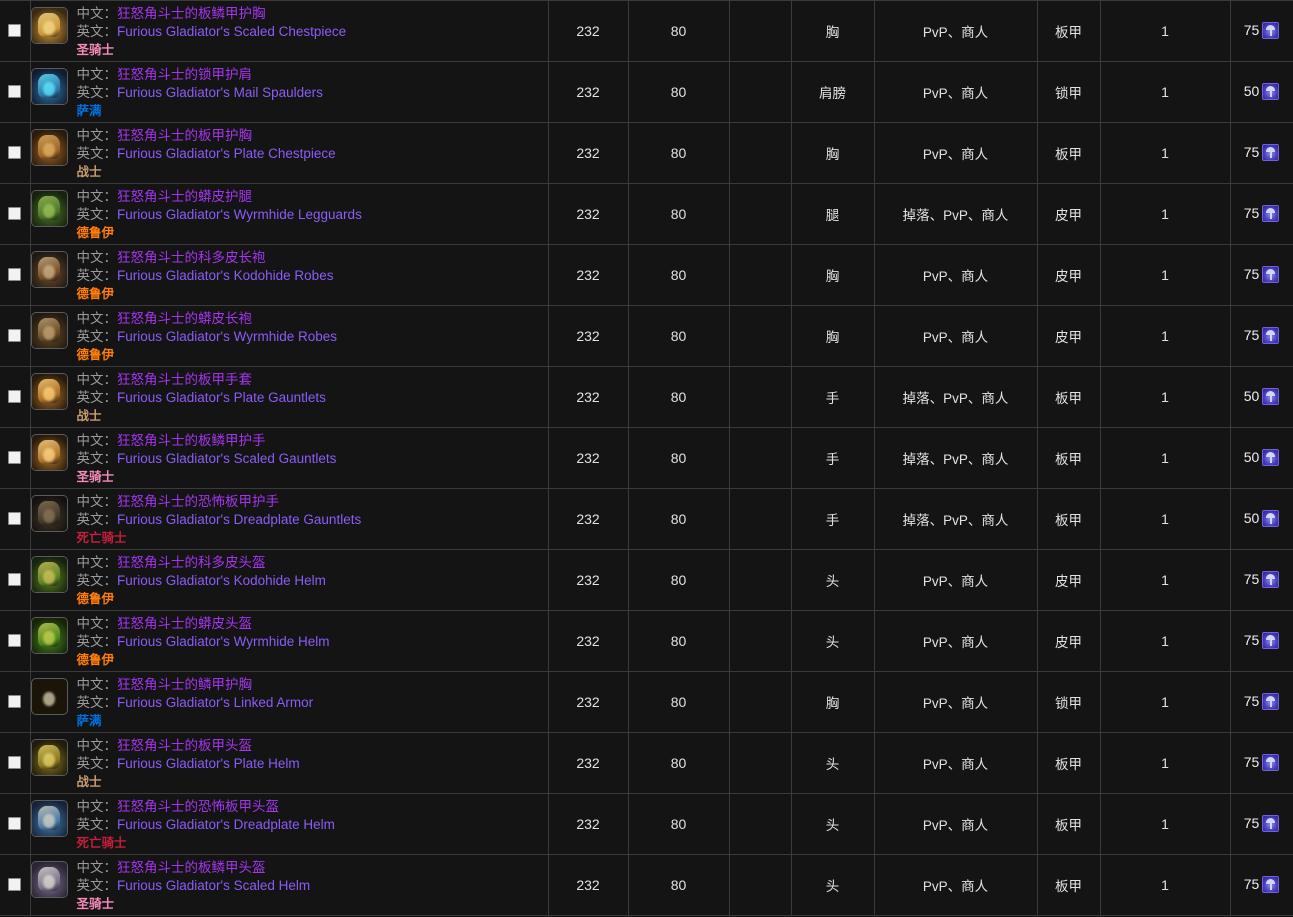  I want to click on item-link-zh: 狂怒角斗士的板甲头盔, so click(184, 745).